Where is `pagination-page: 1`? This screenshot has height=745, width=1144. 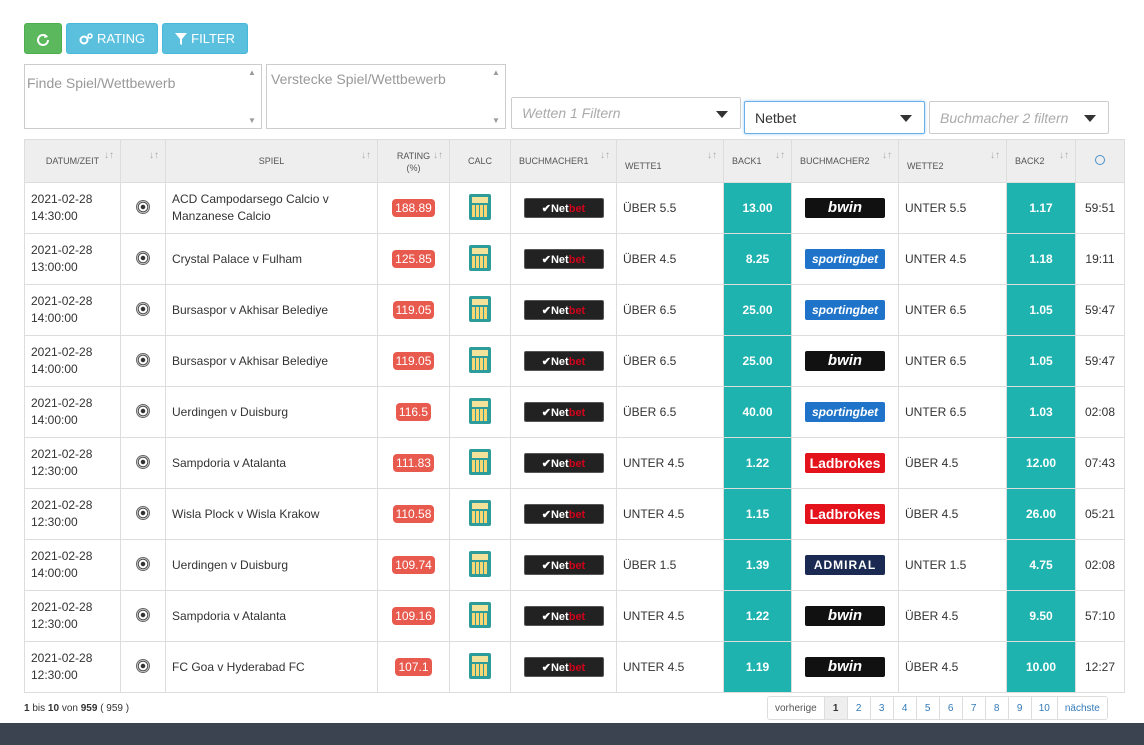
pagination-page: 1 is located at coordinates (835, 708).